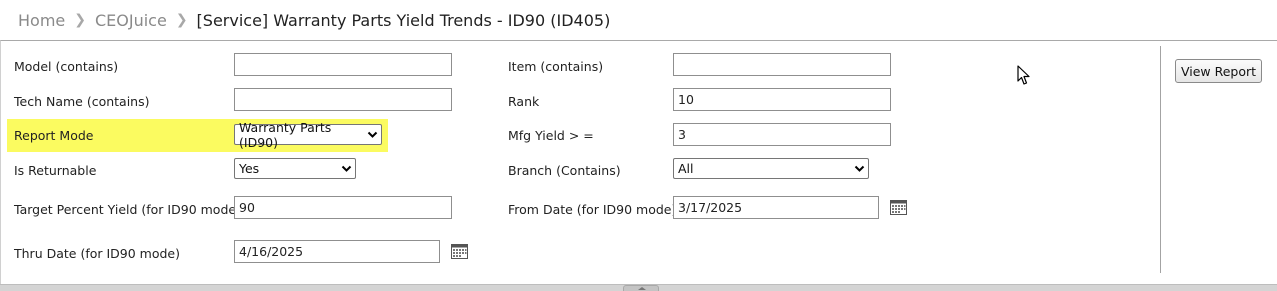  I want to click on thru-date-label: Thru Date (for ID90 mode), so click(97, 253).